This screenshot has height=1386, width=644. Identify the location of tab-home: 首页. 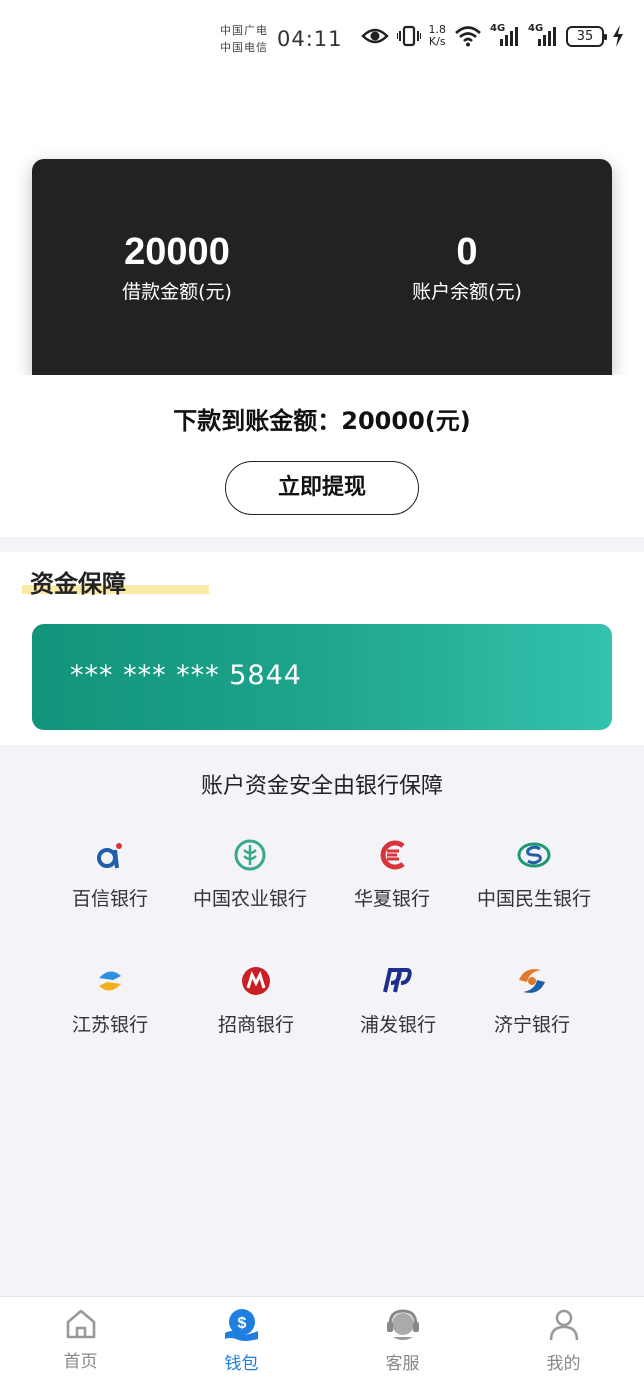
(80, 1341).